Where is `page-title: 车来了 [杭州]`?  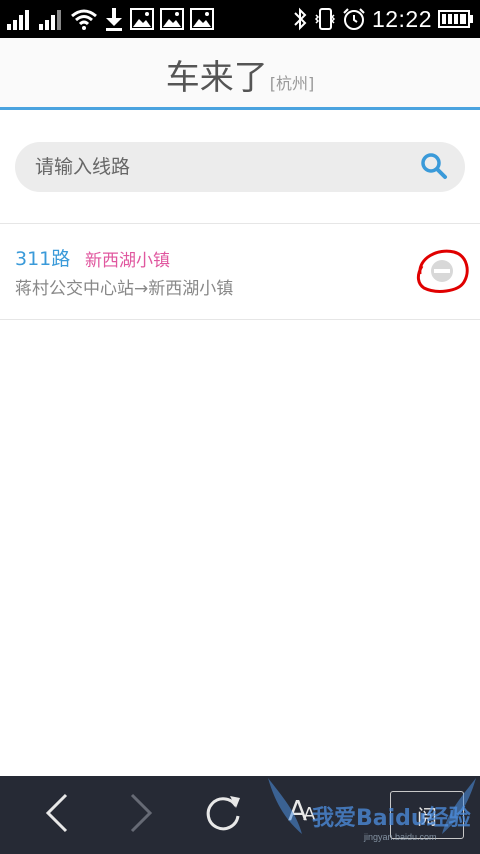 page-title: 车来了 [杭州] is located at coordinates (240, 74).